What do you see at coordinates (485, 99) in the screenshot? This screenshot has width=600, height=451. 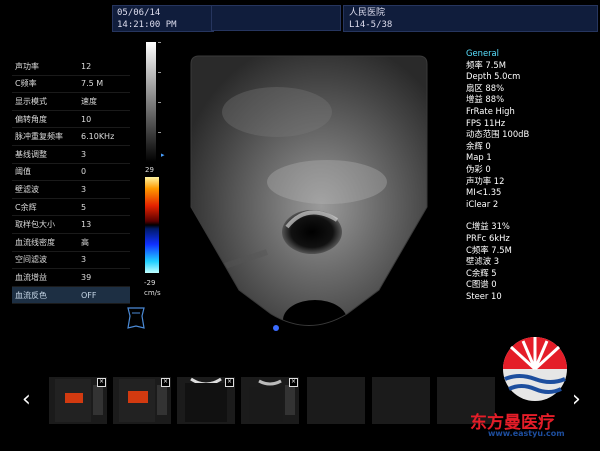 I see `info-line: 增益 88%` at bounding box center [485, 99].